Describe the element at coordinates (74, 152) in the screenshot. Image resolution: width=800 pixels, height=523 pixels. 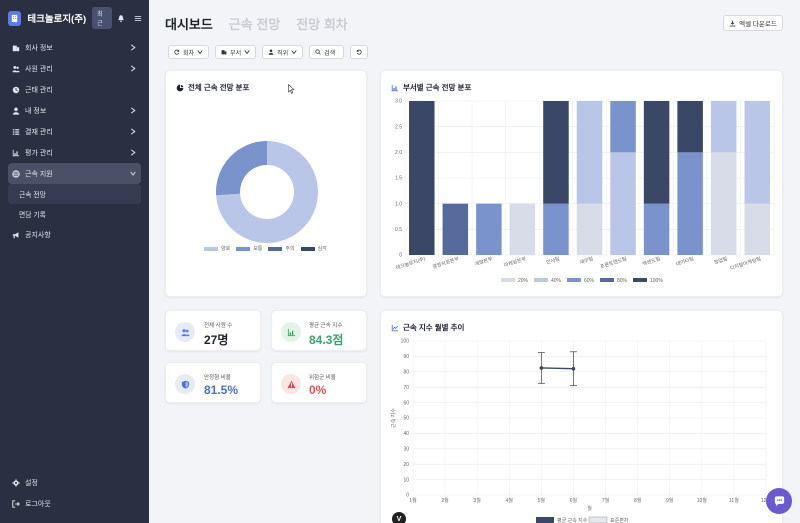
I see `sidebar-item-evaluation: 평가 관리` at that location.